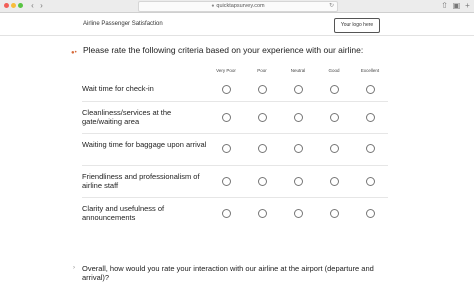  I want to click on row-label-announcements: Clarity and usefulness of announcements, so click(123, 213).